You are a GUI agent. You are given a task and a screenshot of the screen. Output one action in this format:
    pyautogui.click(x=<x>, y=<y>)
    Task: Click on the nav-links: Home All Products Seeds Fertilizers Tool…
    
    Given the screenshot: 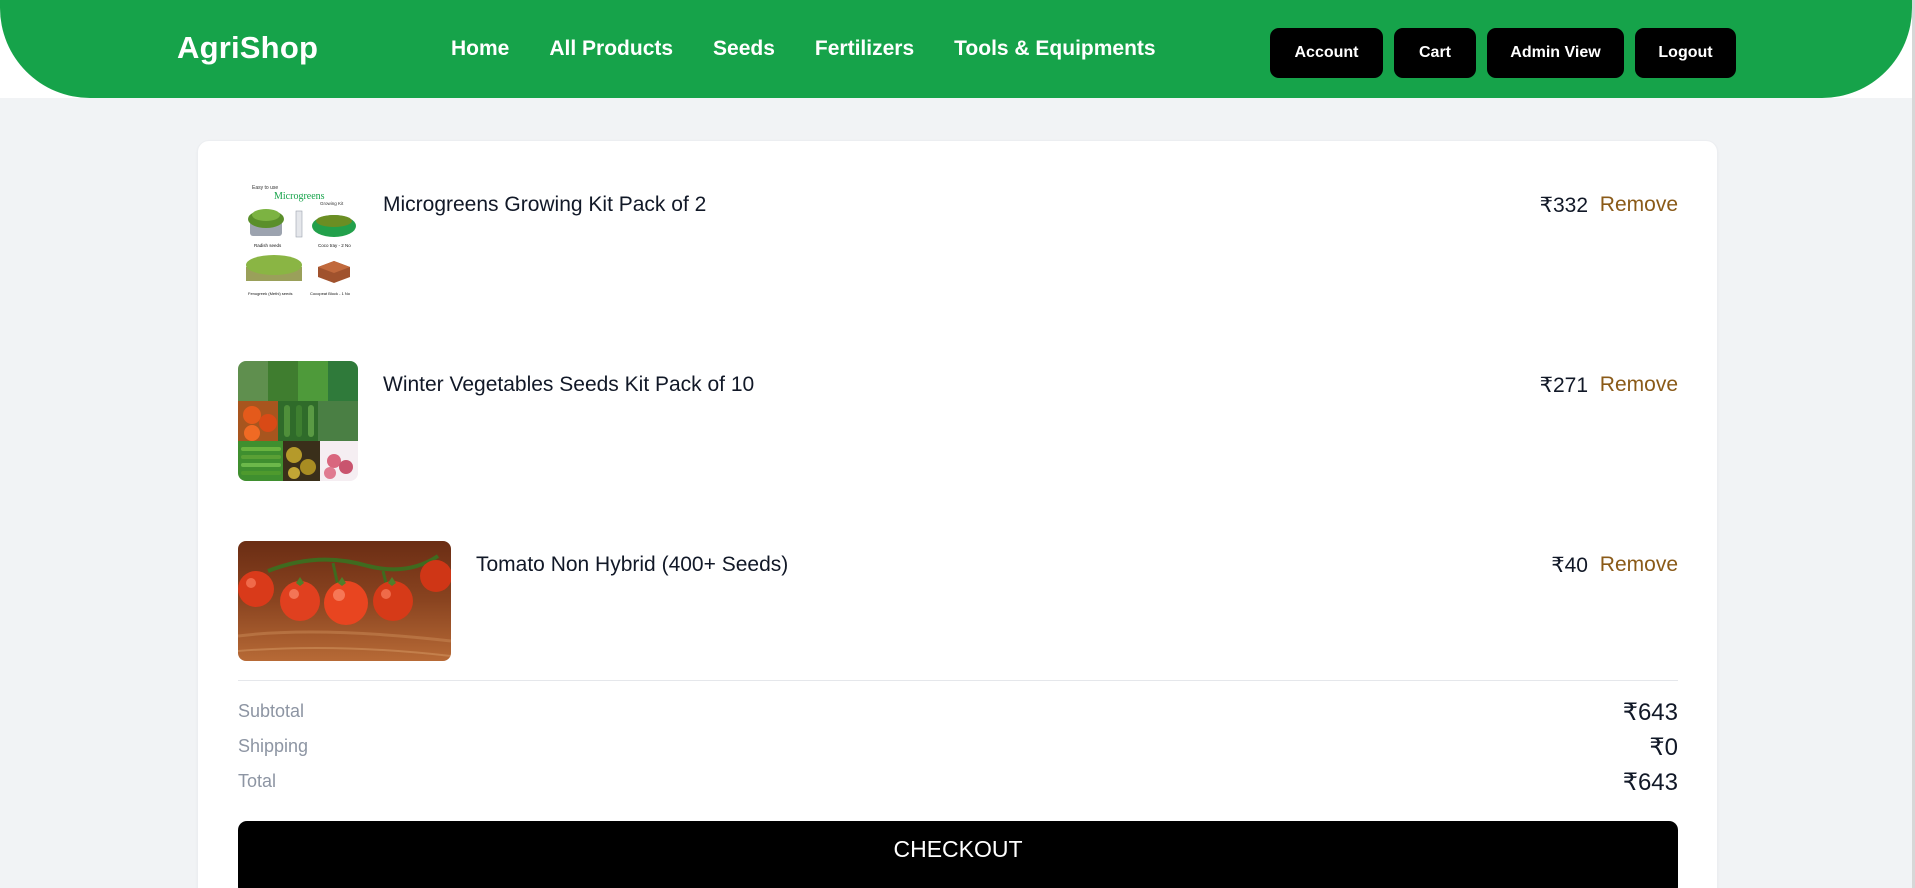 What is the action you would take?
    pyautogui.click(x=803, y=49)
    